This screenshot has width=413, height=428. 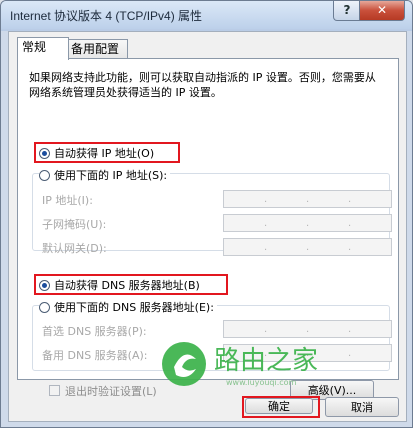 What do you see at coordinates (67, 200) in the screenshot?
I see `ip-address-label: IP 地址(I):` at bounding box center [67, 200].